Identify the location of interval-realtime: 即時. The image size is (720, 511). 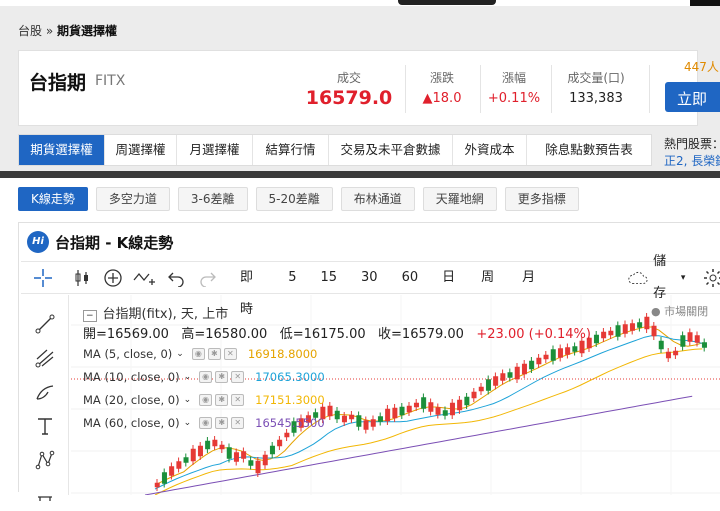
(252, 289).